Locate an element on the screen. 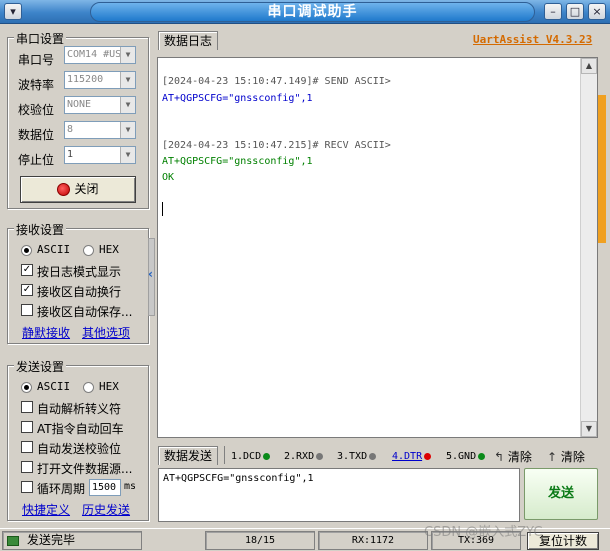 The height and width of the screenshot is (551, 610). log-line-recv-ok: OK is located at coordinates (168, 177).